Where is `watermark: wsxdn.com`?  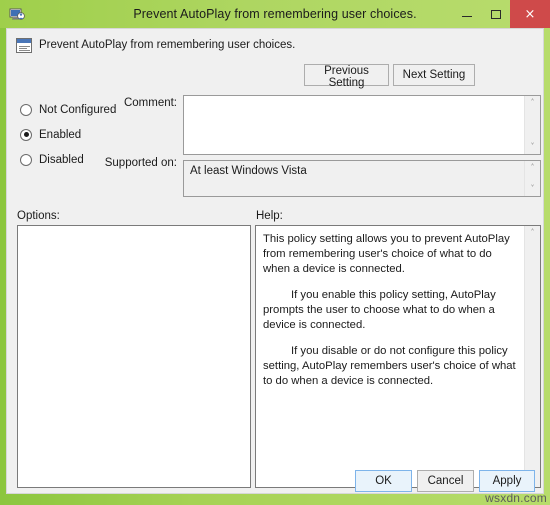 watermark: wsxdn.com is located at coordinates (516, 498).